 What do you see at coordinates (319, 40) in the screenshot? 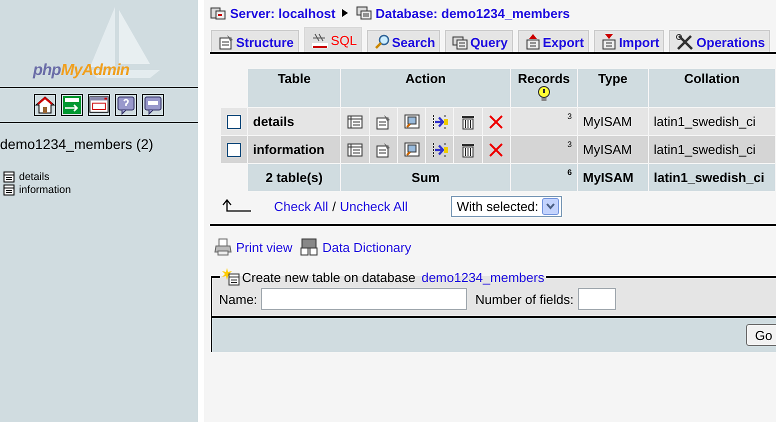
I see `sql-icon` at bounding box center [319, 40].